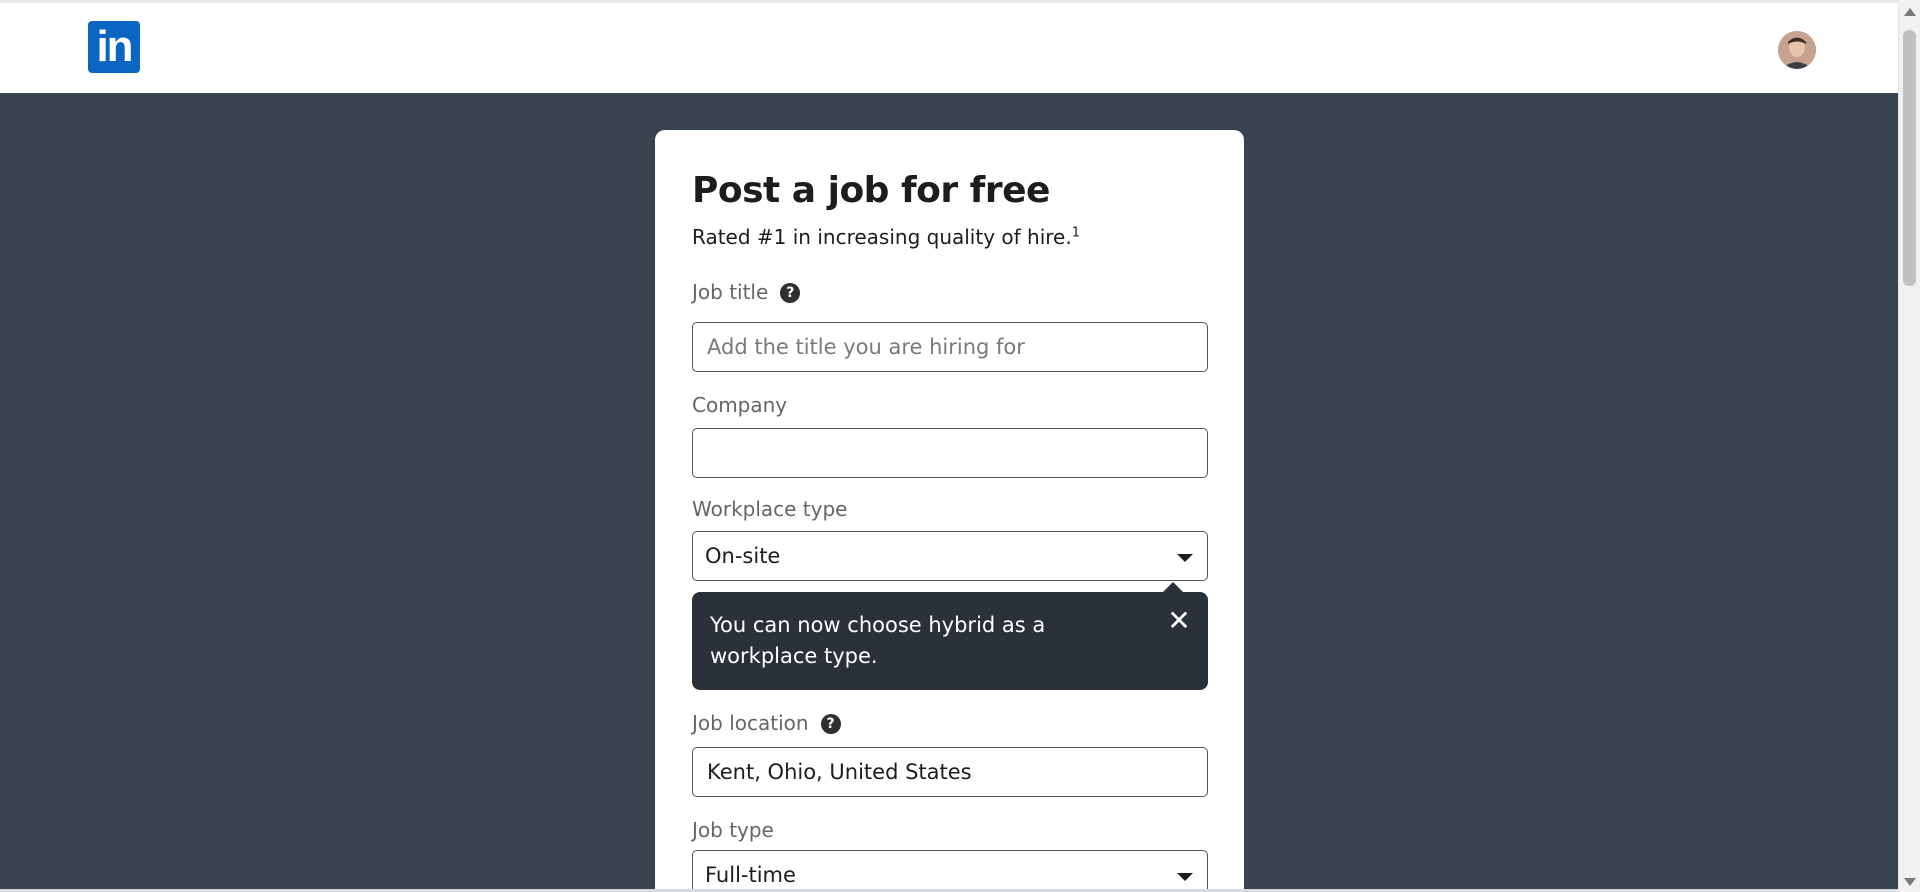 The height and width of the screenshot is (892, 1920). I want to click on job-title-label: Job title?, so click(746, 292).